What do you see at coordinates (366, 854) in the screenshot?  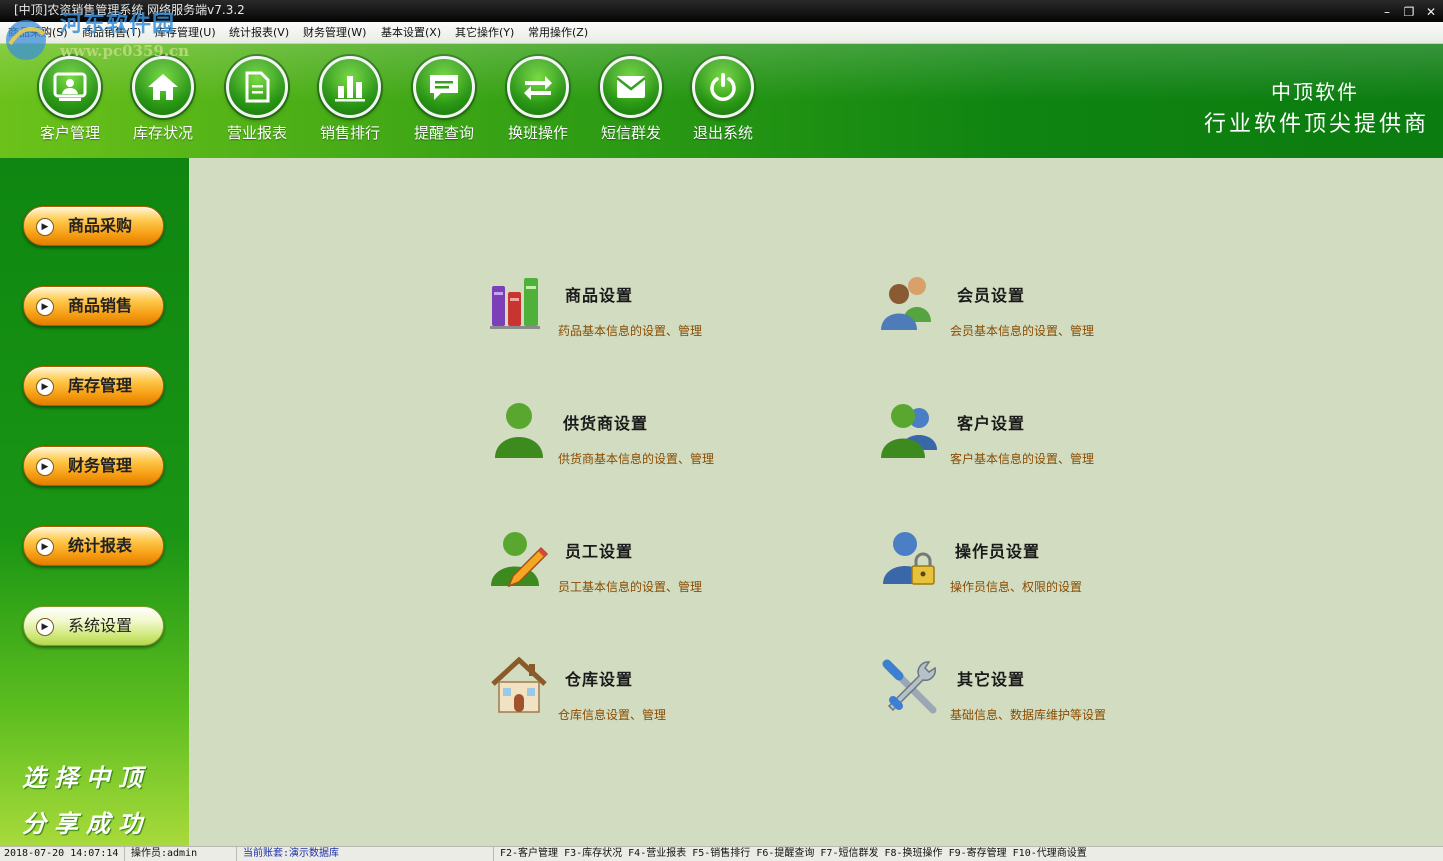 I see `status-account: 当前账套:演示数据库` at bounding box center [366, 854].